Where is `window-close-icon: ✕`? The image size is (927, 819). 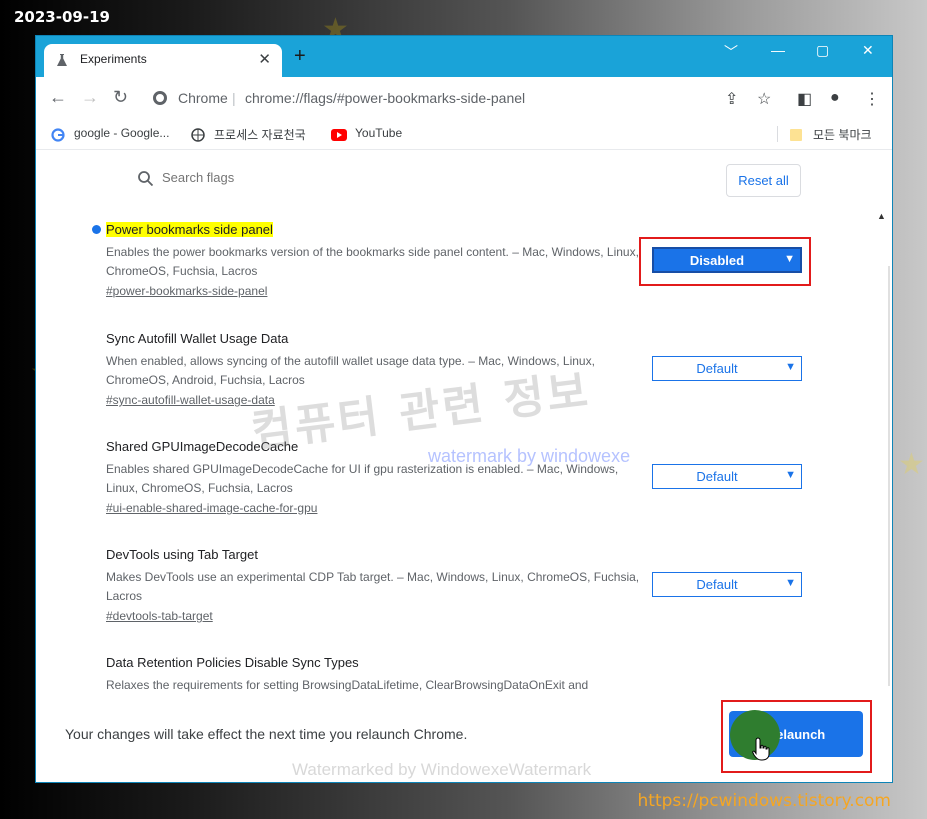
window-close-icon: ✕ is located at coordinates (868, 50).